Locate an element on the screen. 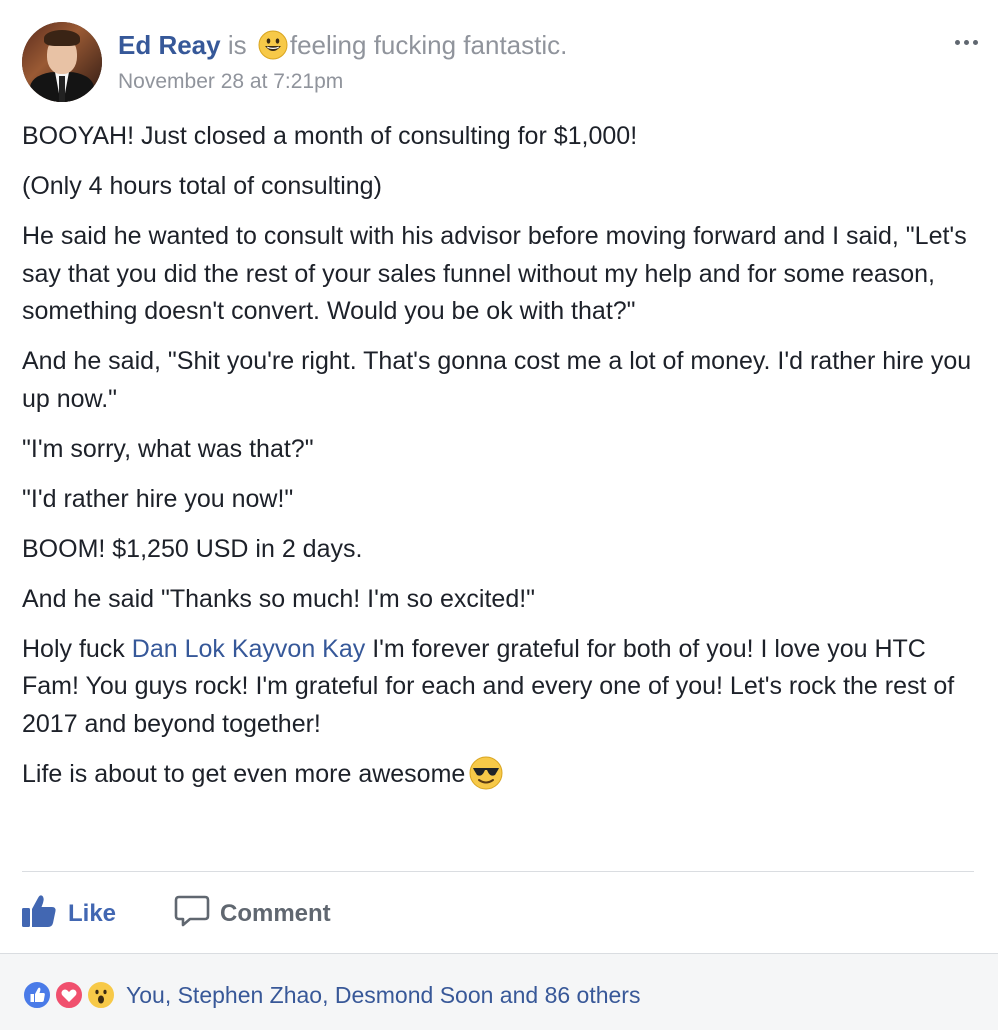 The image size is (998, 1030). more-options-button is located at coordinates (966, 42).